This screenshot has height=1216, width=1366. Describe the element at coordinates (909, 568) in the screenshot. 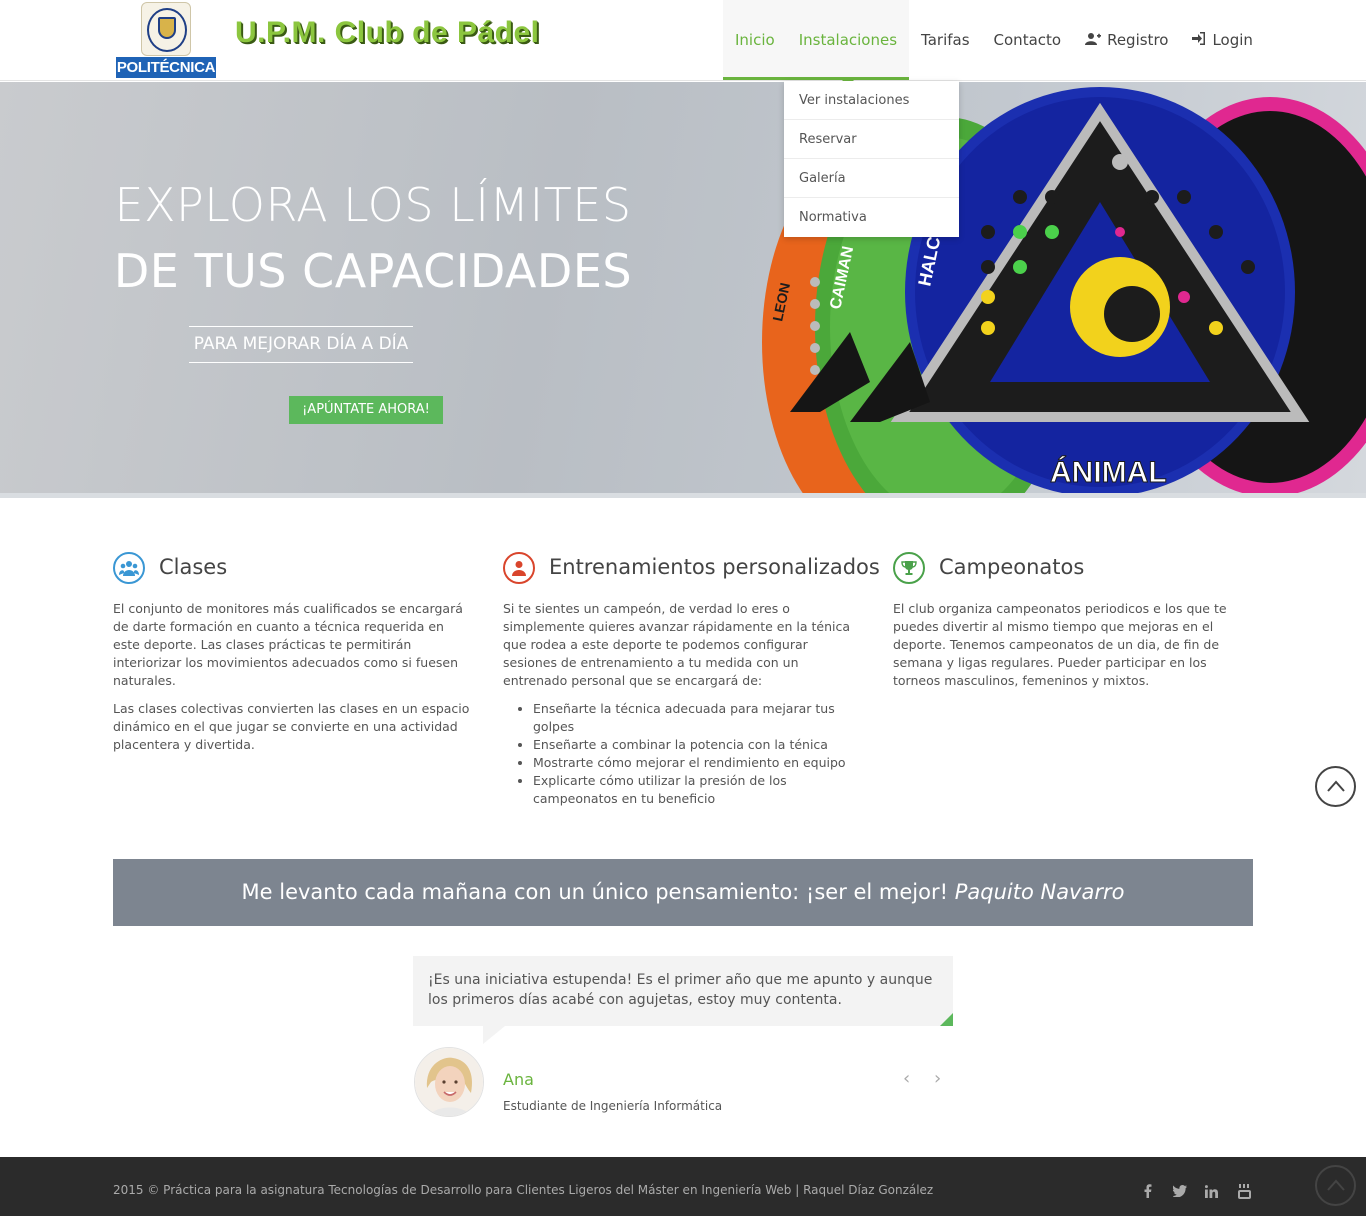

I see `trophy-icon` at that location.